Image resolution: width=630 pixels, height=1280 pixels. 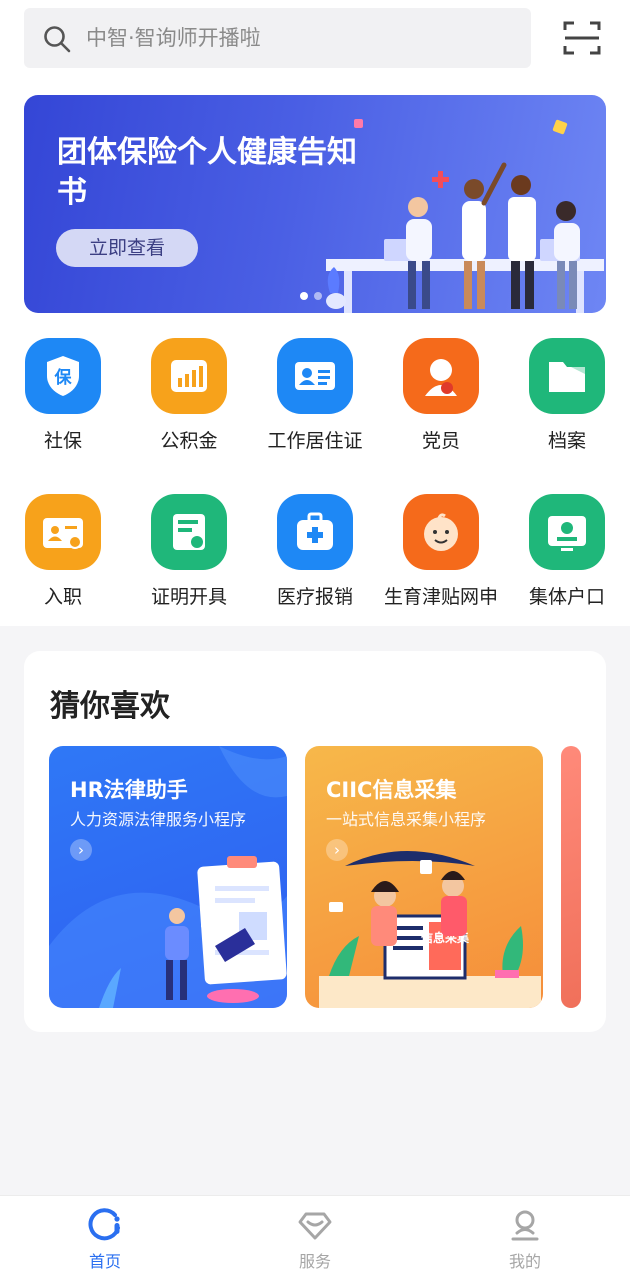 I want to click on service-label: 党员, so click(x=440, y=441).